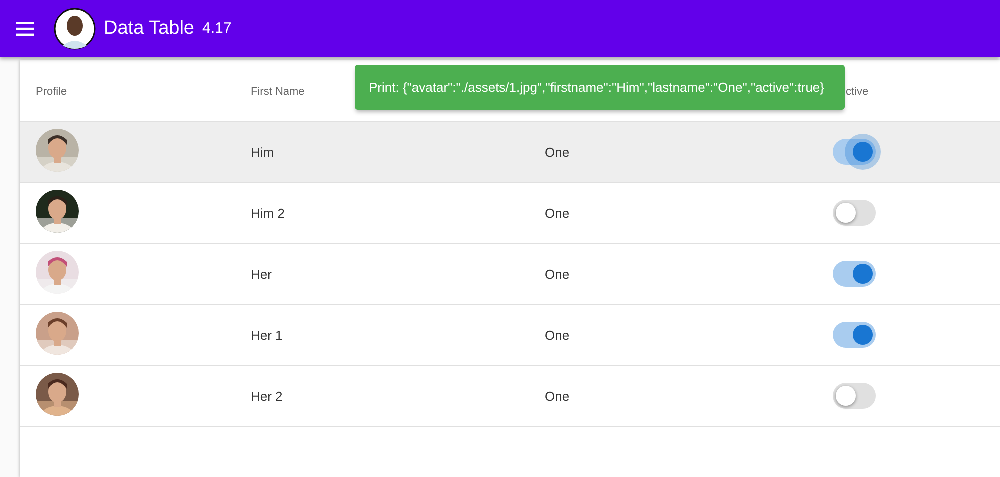 The width and height of the screenshot is (1000, 477). What do you see at coordinates (510, 335) in the screenshot?
I see `table-row: Her 1 One` at bounding box center [510, 335].